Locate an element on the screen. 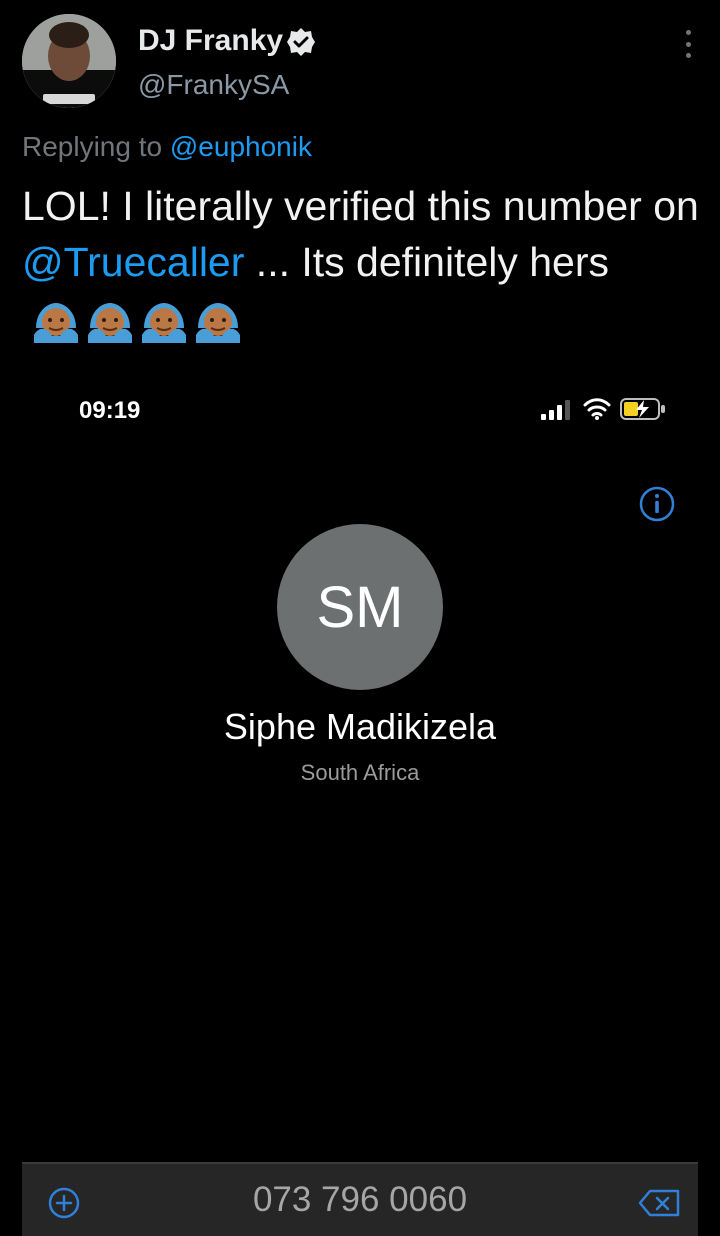 The width and height of the screenshot is (720, 1236). dialed-number: 073 796 0060 is located at coordinates (360, 1200).